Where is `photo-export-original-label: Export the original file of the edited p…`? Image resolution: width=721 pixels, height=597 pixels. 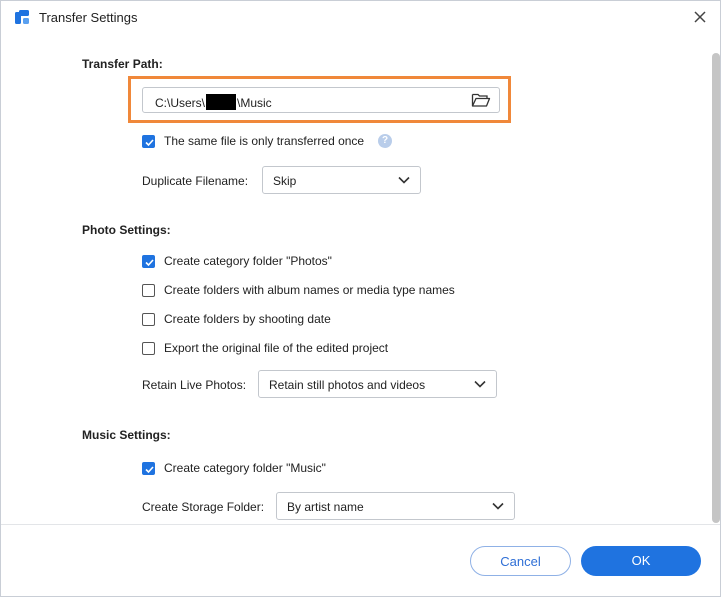 photo-export-original-label: Export the original file of the edited p… is located at coordinates (276, 348).